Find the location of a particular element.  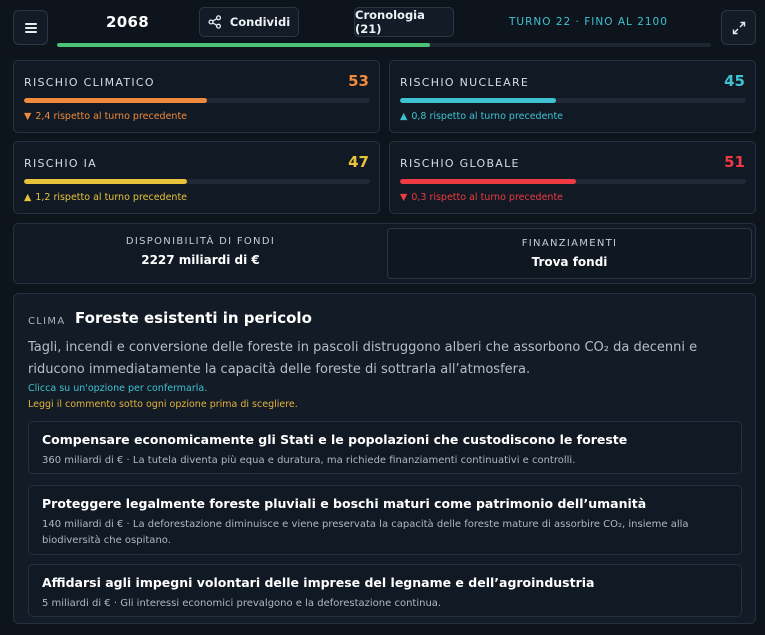

history-button: Cronologia (21) is located at coordinates (404, 22).